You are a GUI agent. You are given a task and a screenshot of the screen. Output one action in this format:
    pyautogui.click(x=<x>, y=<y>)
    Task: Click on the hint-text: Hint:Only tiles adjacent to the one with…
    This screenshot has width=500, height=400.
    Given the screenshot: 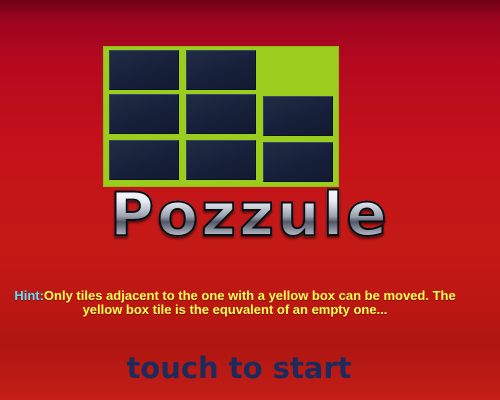 What is the action you would take?
    pyautogui.click(x=235, y=303)
    